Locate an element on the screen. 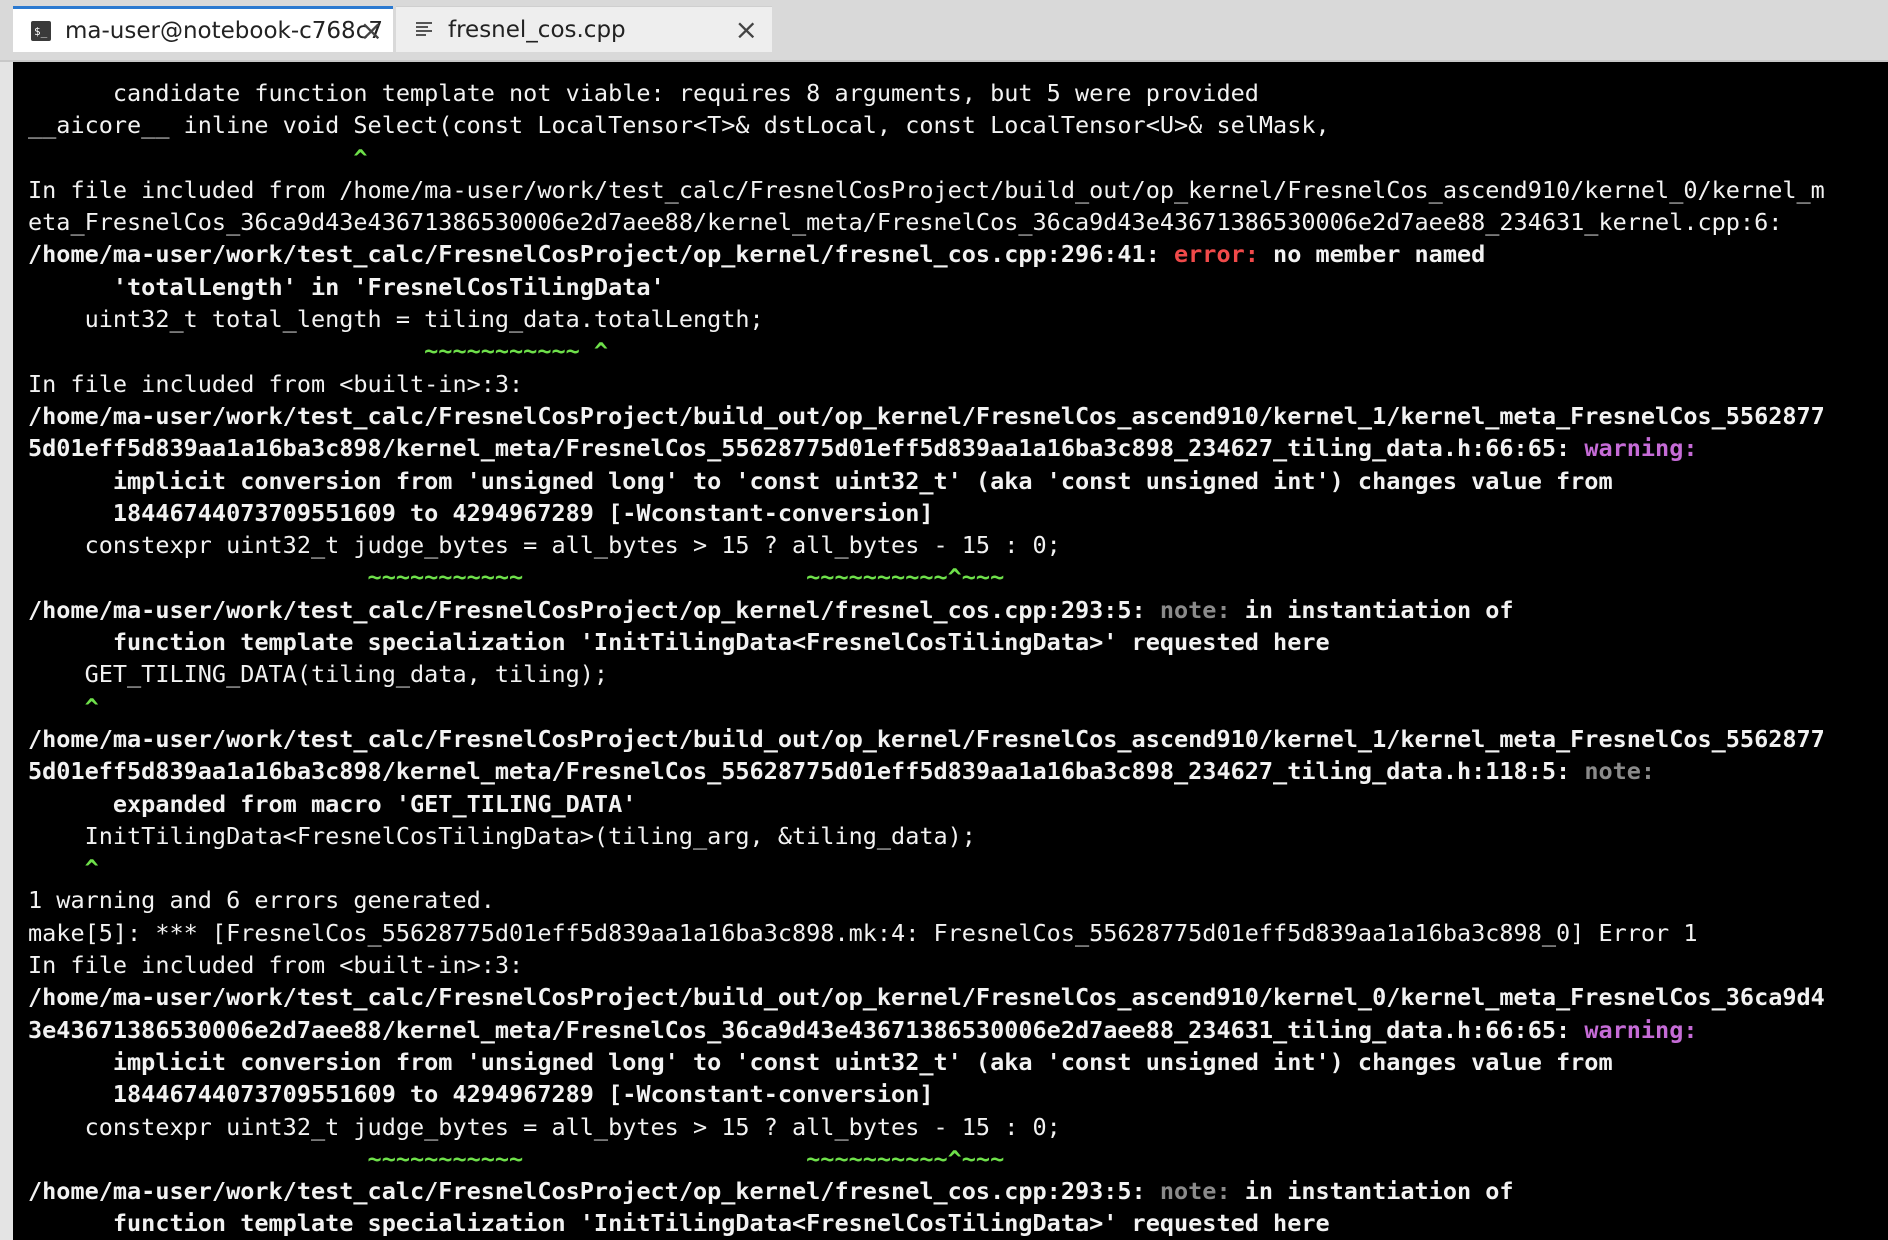 The image size is (1888, 1240). left-gutter is located at coordinates (6, 651).